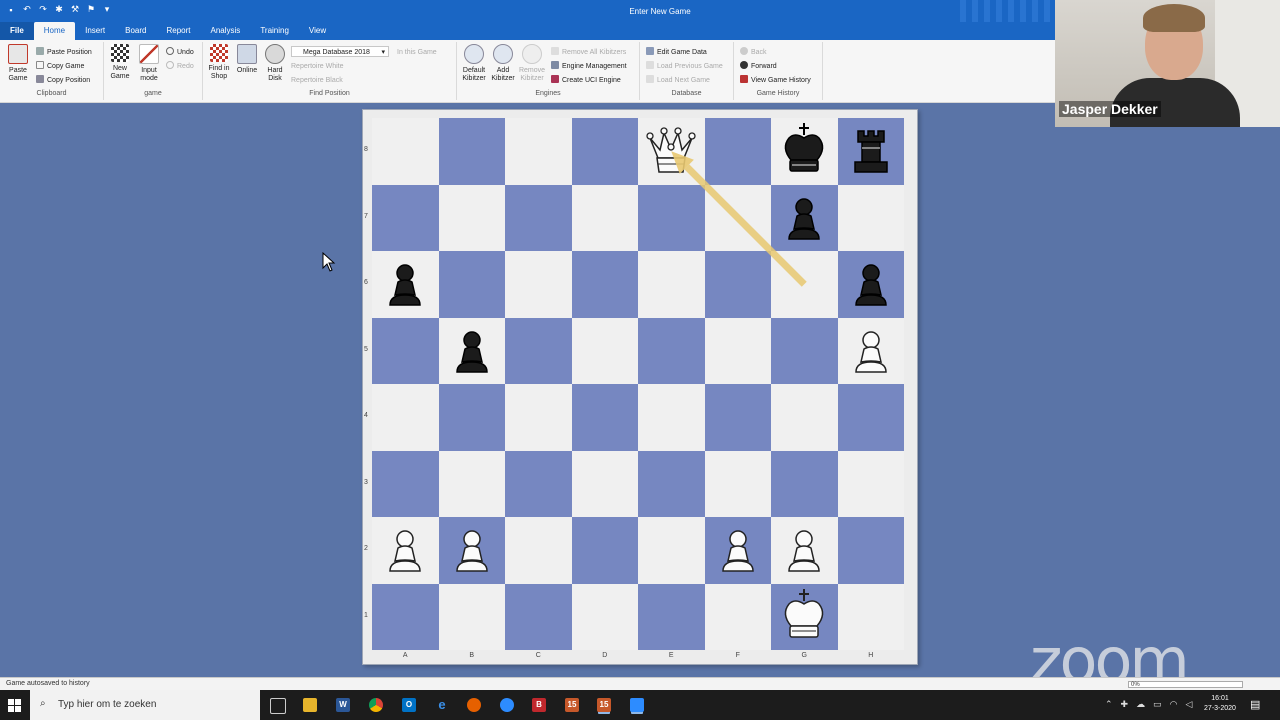 This screenshot has width=1280, height=720. Describe the element at coordinates (1220, 698) in the screenshot. I see `clock-time: 16:01` at that location.